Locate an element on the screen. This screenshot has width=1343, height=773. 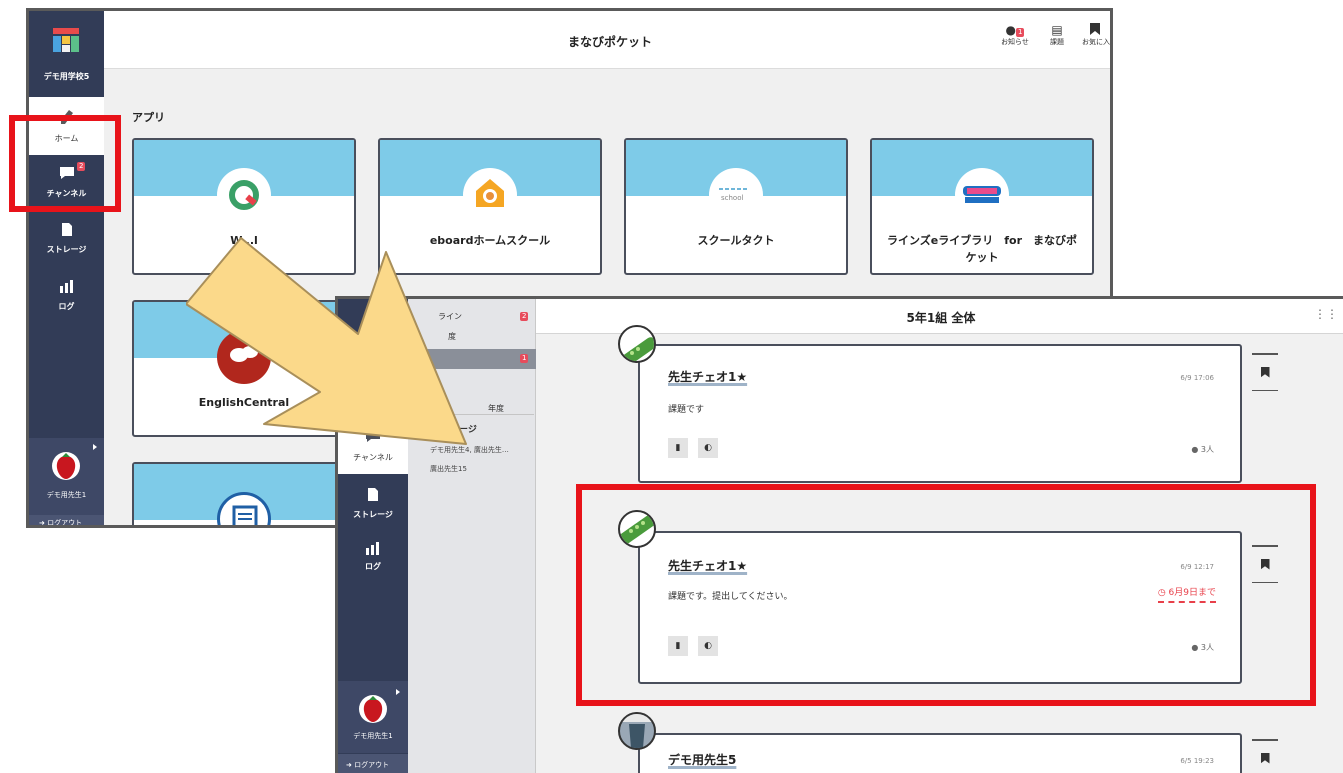
favorites-button: お気に入 is located at coordinates (1096, 35).